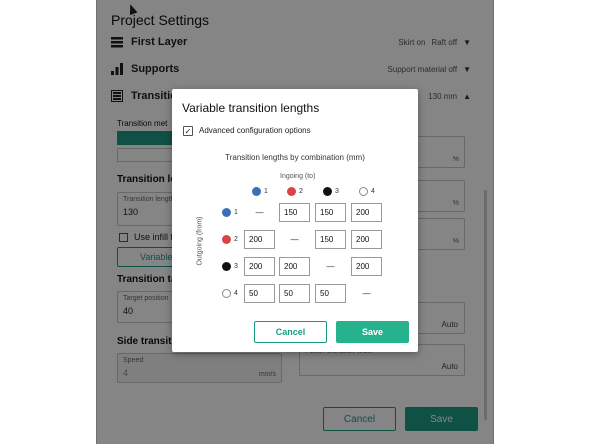 This screenshot has width=592, height=444. What do you see at coordinates (266, 191) in the screenshot?
I see `column-number: 1` at bounding box center [266, 191].